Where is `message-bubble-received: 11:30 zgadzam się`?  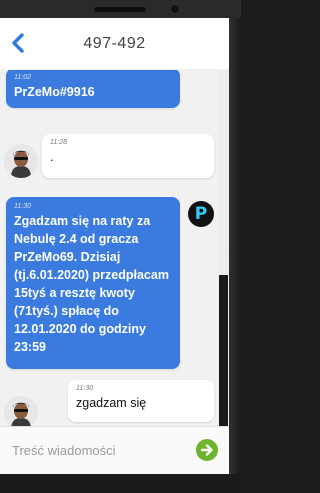 message-bubble-received: 11:30 zgadzam się is located at coordinates (141, 401).